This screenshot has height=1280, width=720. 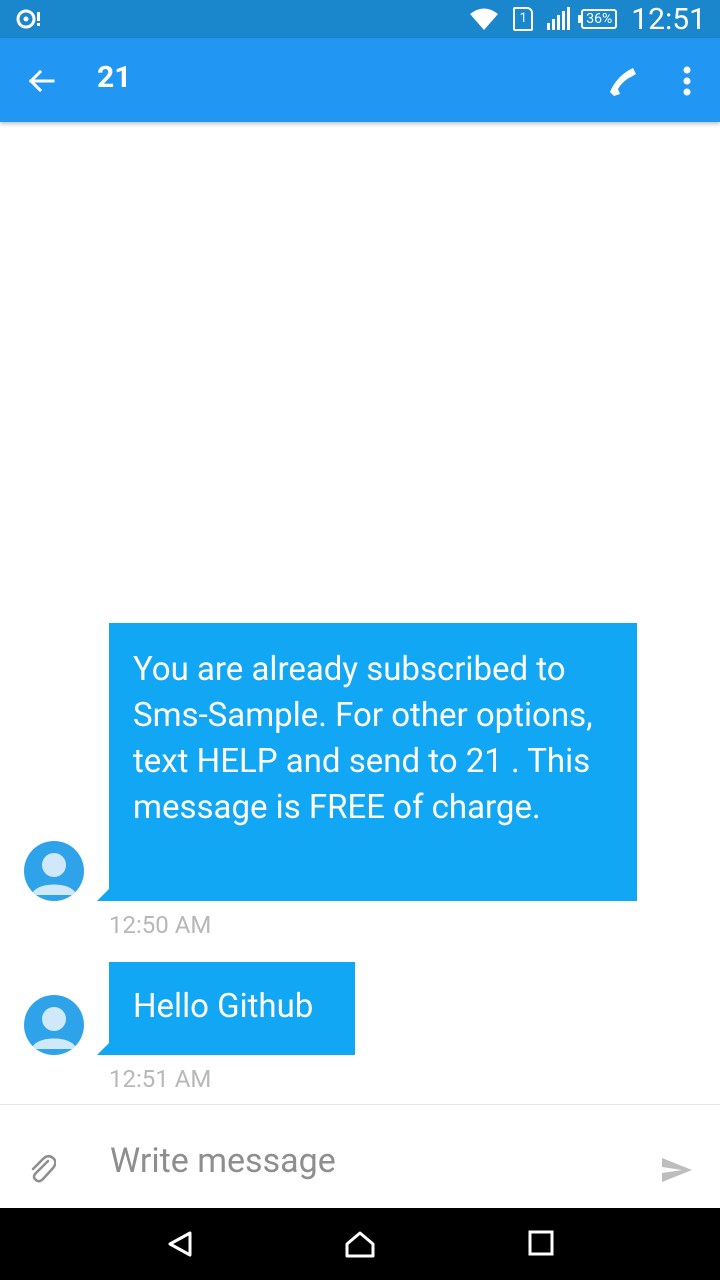 I want to click on sim-icon: 1, so click(x=523, y=19).